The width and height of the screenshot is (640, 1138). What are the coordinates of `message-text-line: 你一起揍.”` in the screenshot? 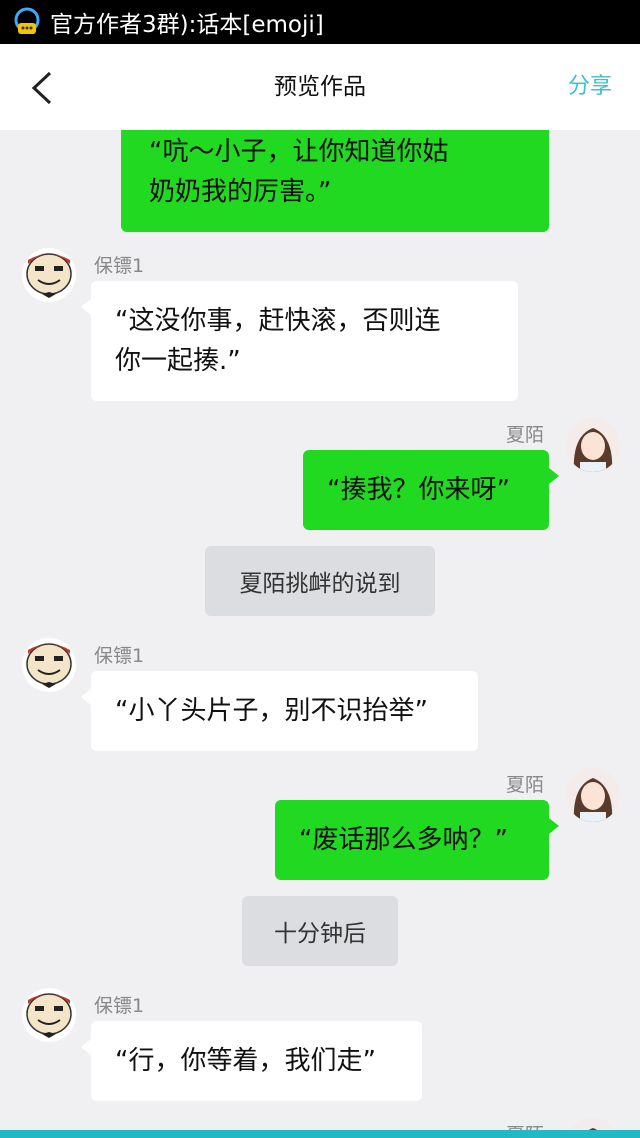 It's located at (178, 361).